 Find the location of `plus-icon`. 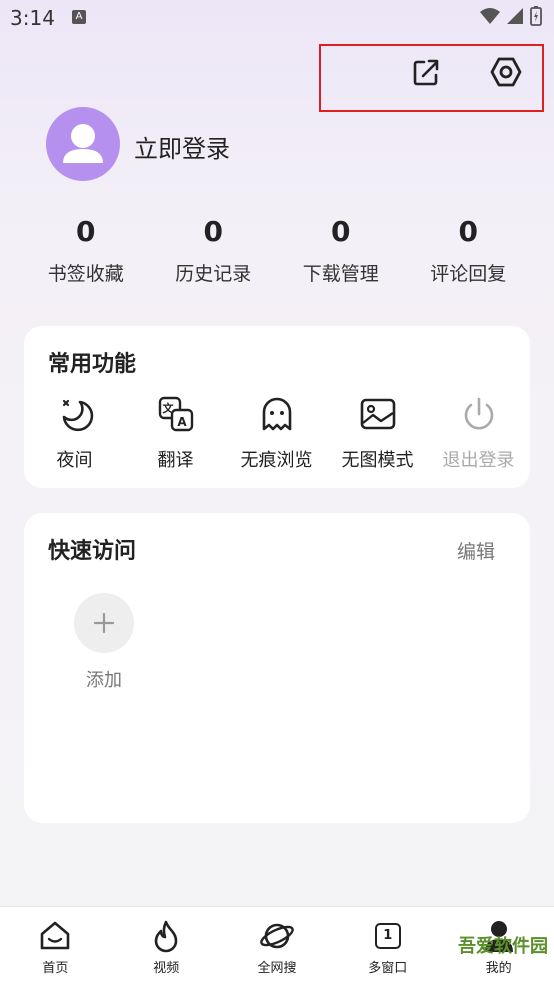

plus-icon is located at coordinates (104, 623).